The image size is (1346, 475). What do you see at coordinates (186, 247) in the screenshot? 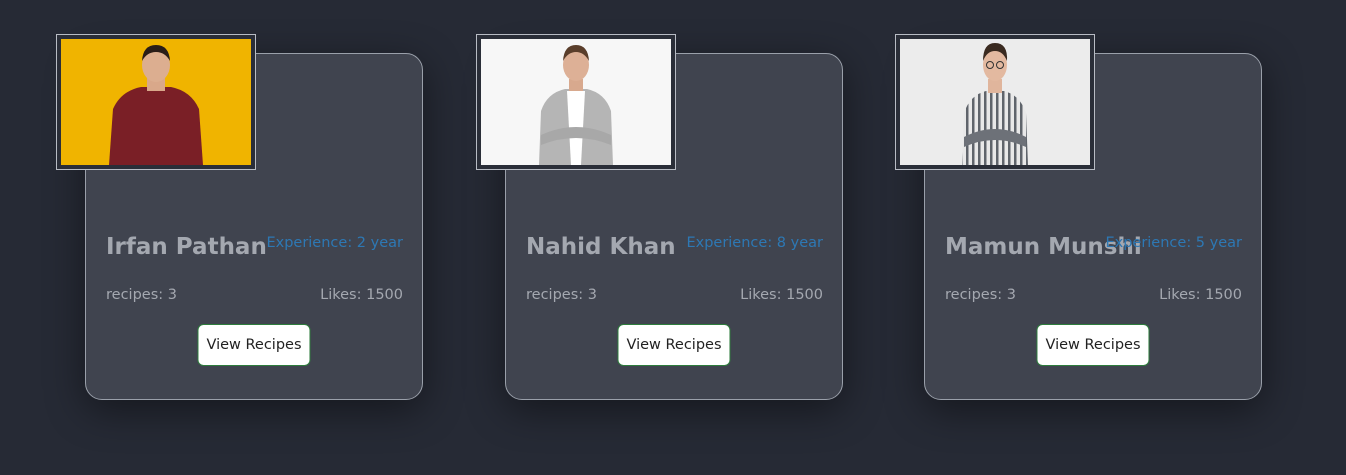
I see `chef-name: Irfan Pathan` at bounding box center [186, 247].